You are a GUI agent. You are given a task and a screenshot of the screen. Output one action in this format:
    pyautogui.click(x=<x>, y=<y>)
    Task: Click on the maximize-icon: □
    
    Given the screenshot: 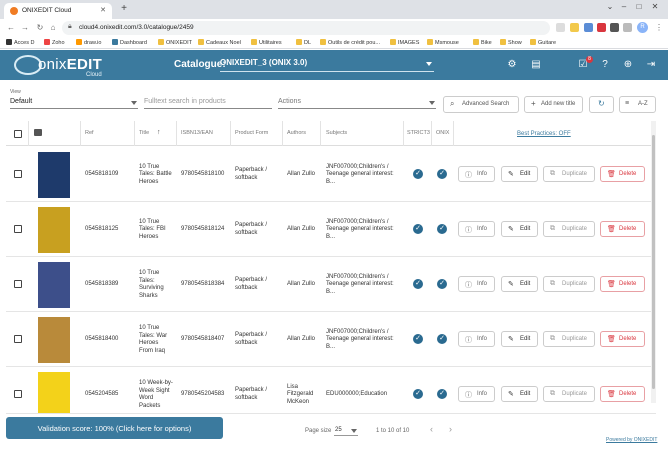 What is the action you would take?
    pyautogui.click(x=639, y=6)
    